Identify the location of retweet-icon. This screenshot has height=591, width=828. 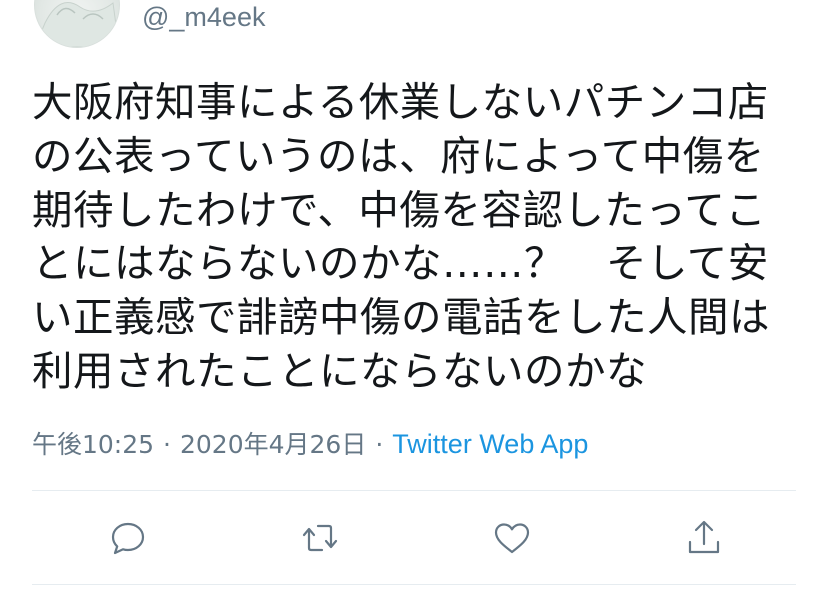
(320, 538).